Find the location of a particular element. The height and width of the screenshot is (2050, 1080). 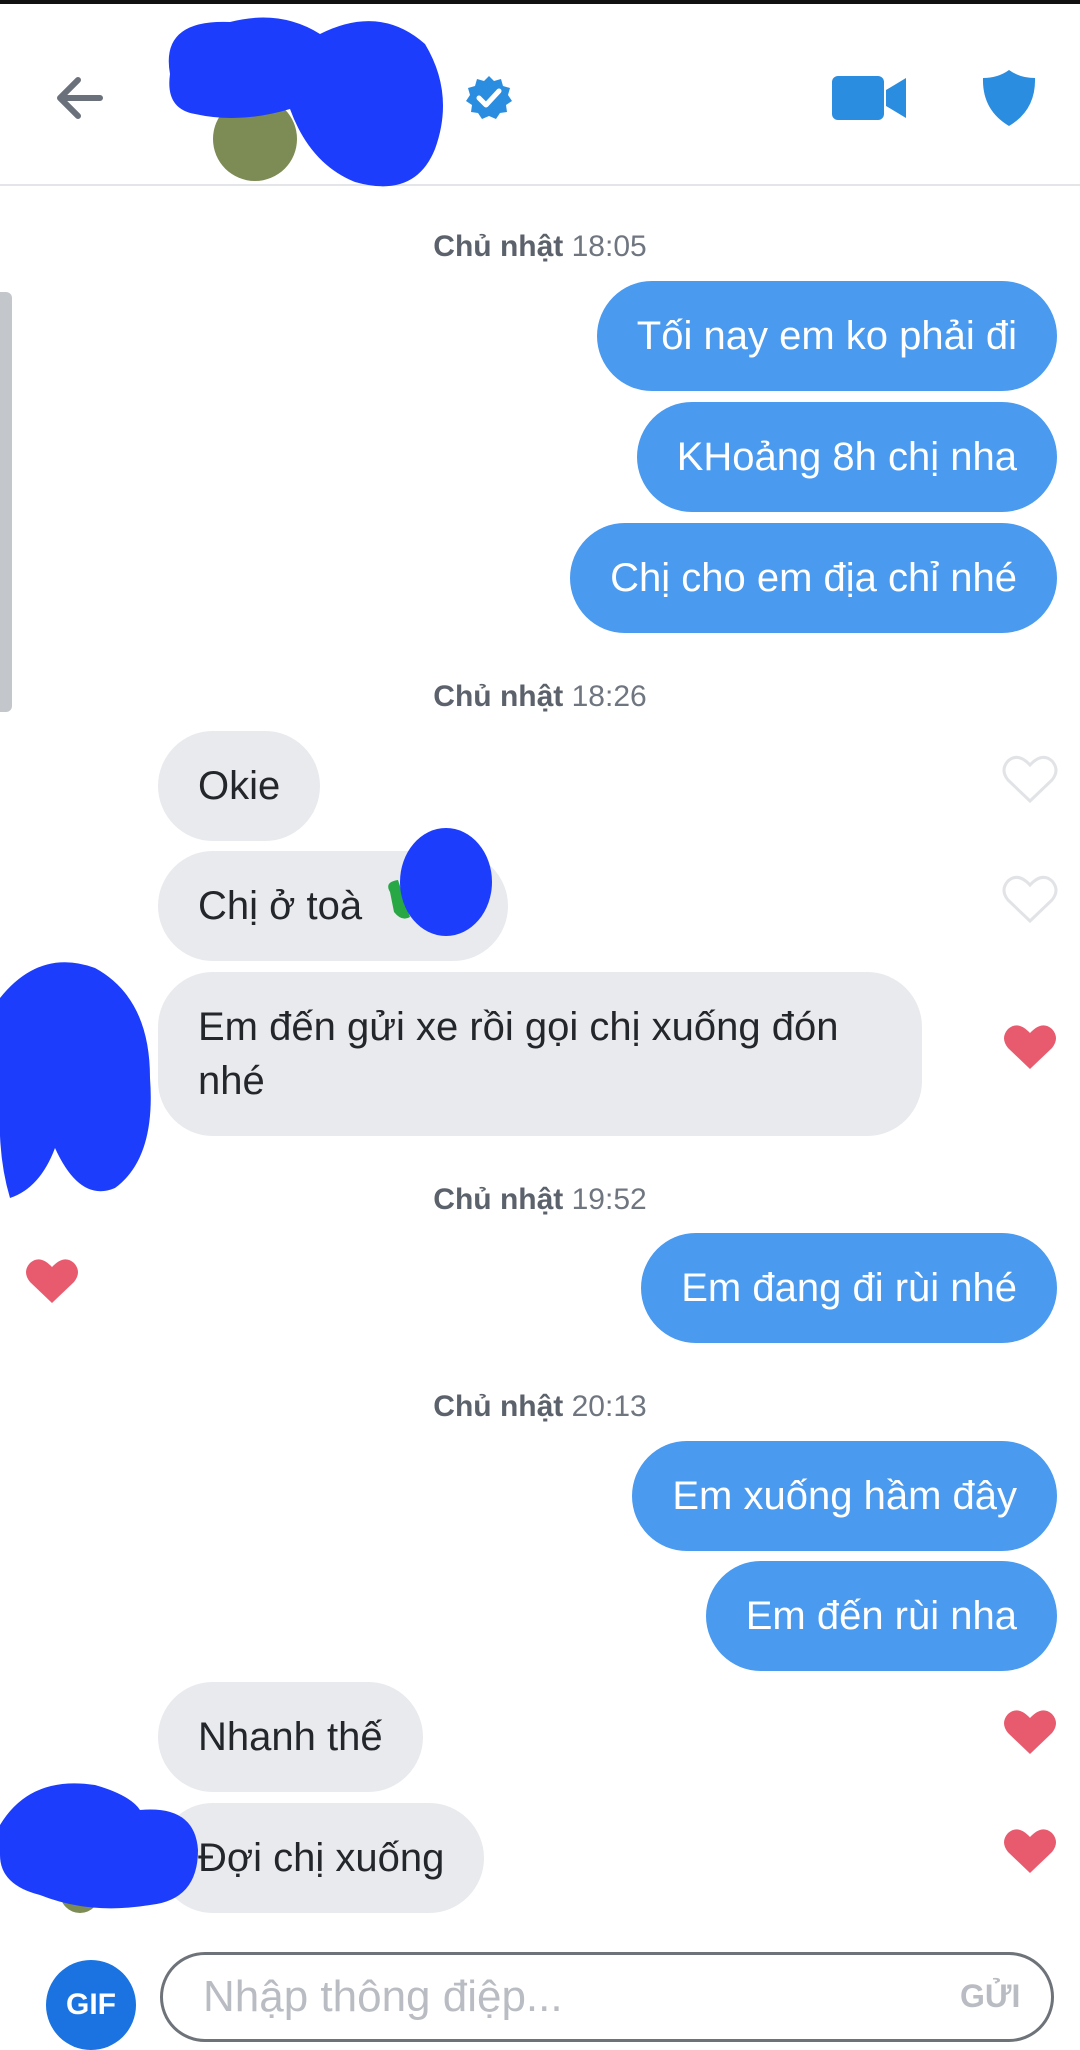

back-arrow-icon is located at coordinates (80, 98).